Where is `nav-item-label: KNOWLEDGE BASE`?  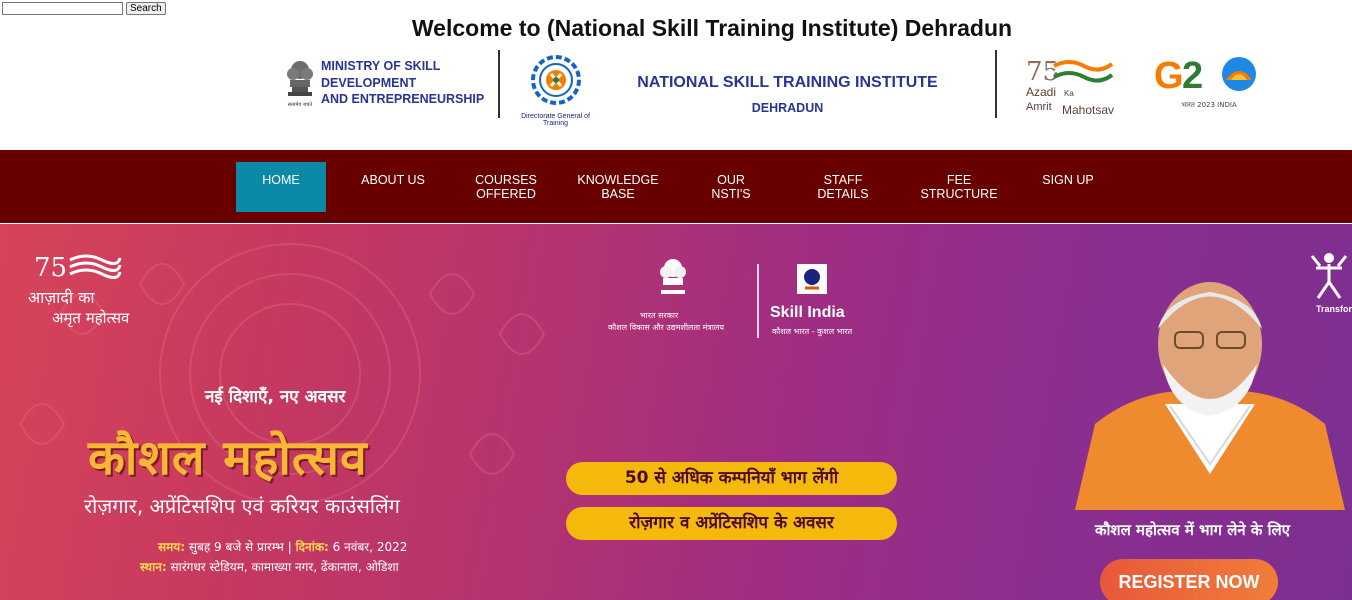
nav-item-label: KNOWLEDGE BASE is located at coordinates (618, 187).